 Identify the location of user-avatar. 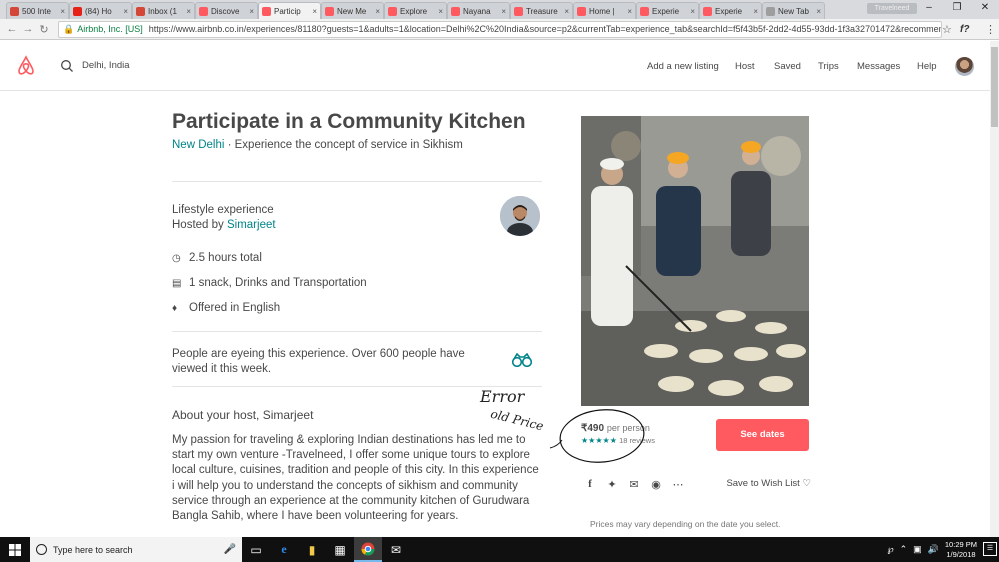
(964, 66).